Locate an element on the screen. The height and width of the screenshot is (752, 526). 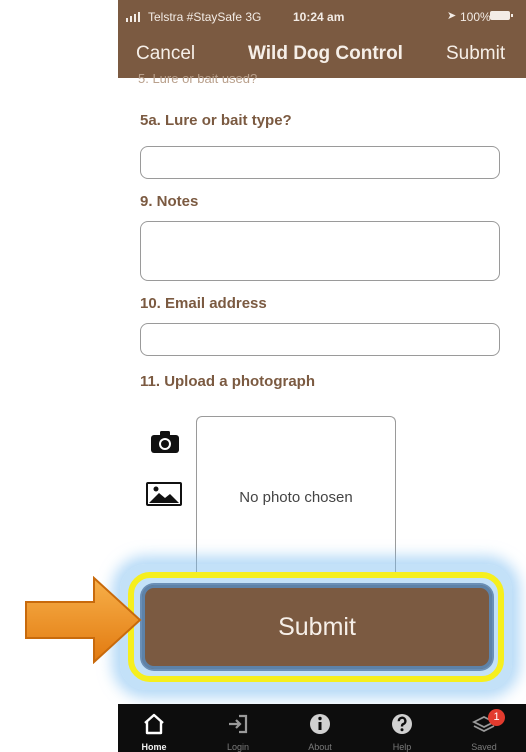
clock: 10:24 am is located at coordinates (319, 17).